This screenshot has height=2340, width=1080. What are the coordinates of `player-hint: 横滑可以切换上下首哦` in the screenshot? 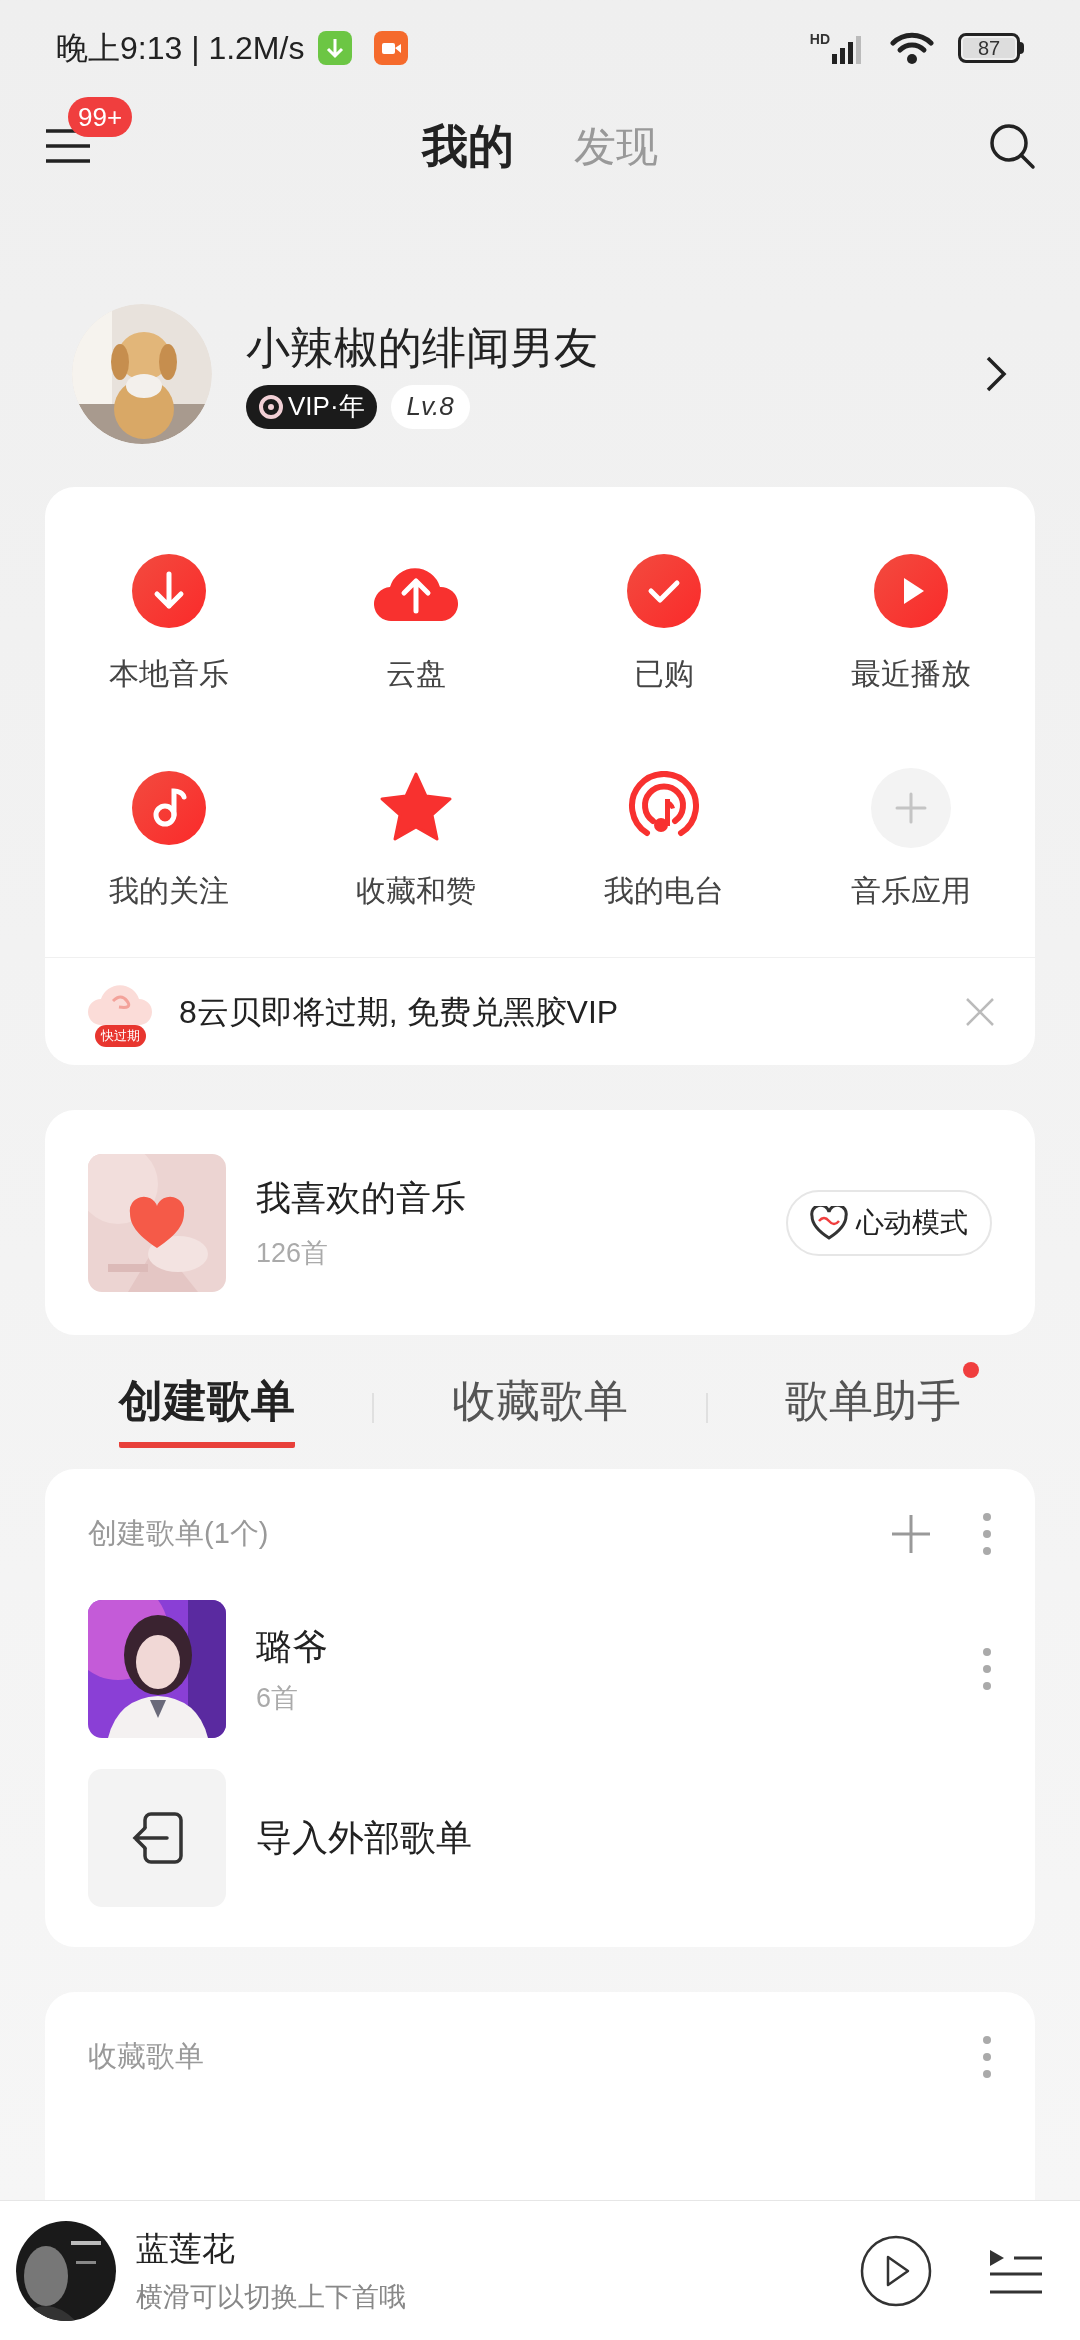 It's located at (271, 2297).